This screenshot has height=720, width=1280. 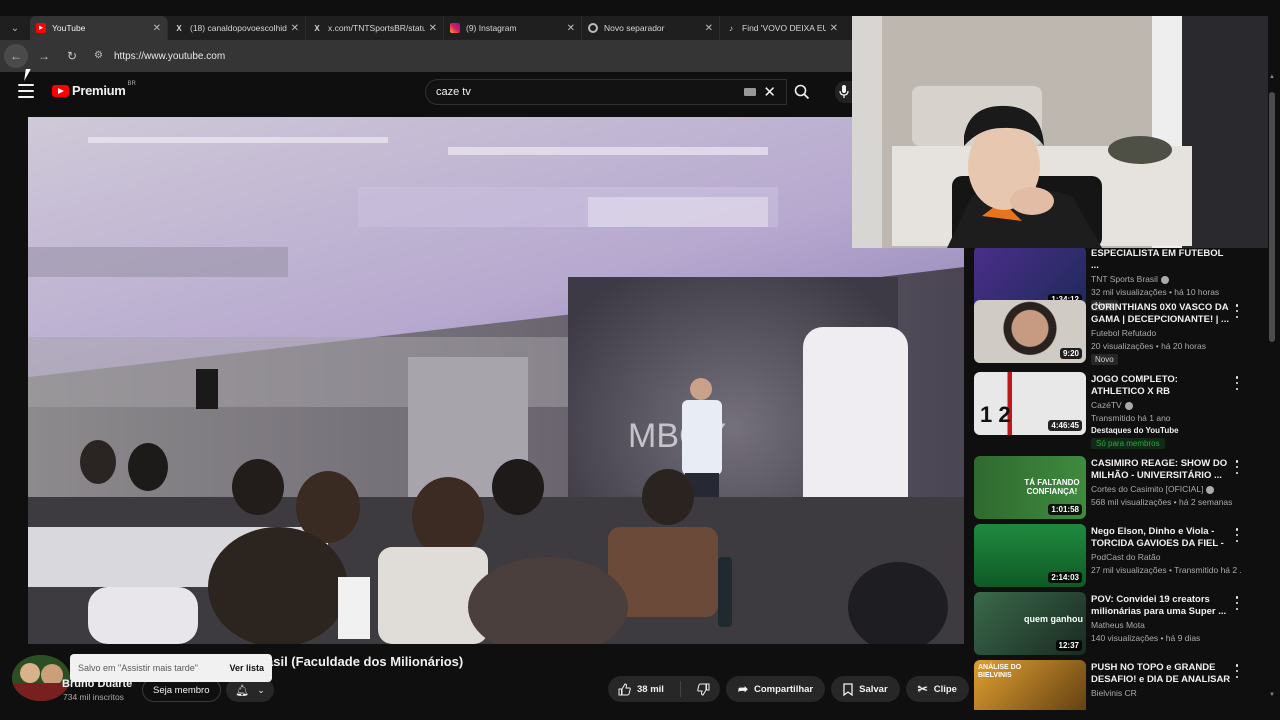 I want to click on save-button: Salvar, so click(x=865, y=689).